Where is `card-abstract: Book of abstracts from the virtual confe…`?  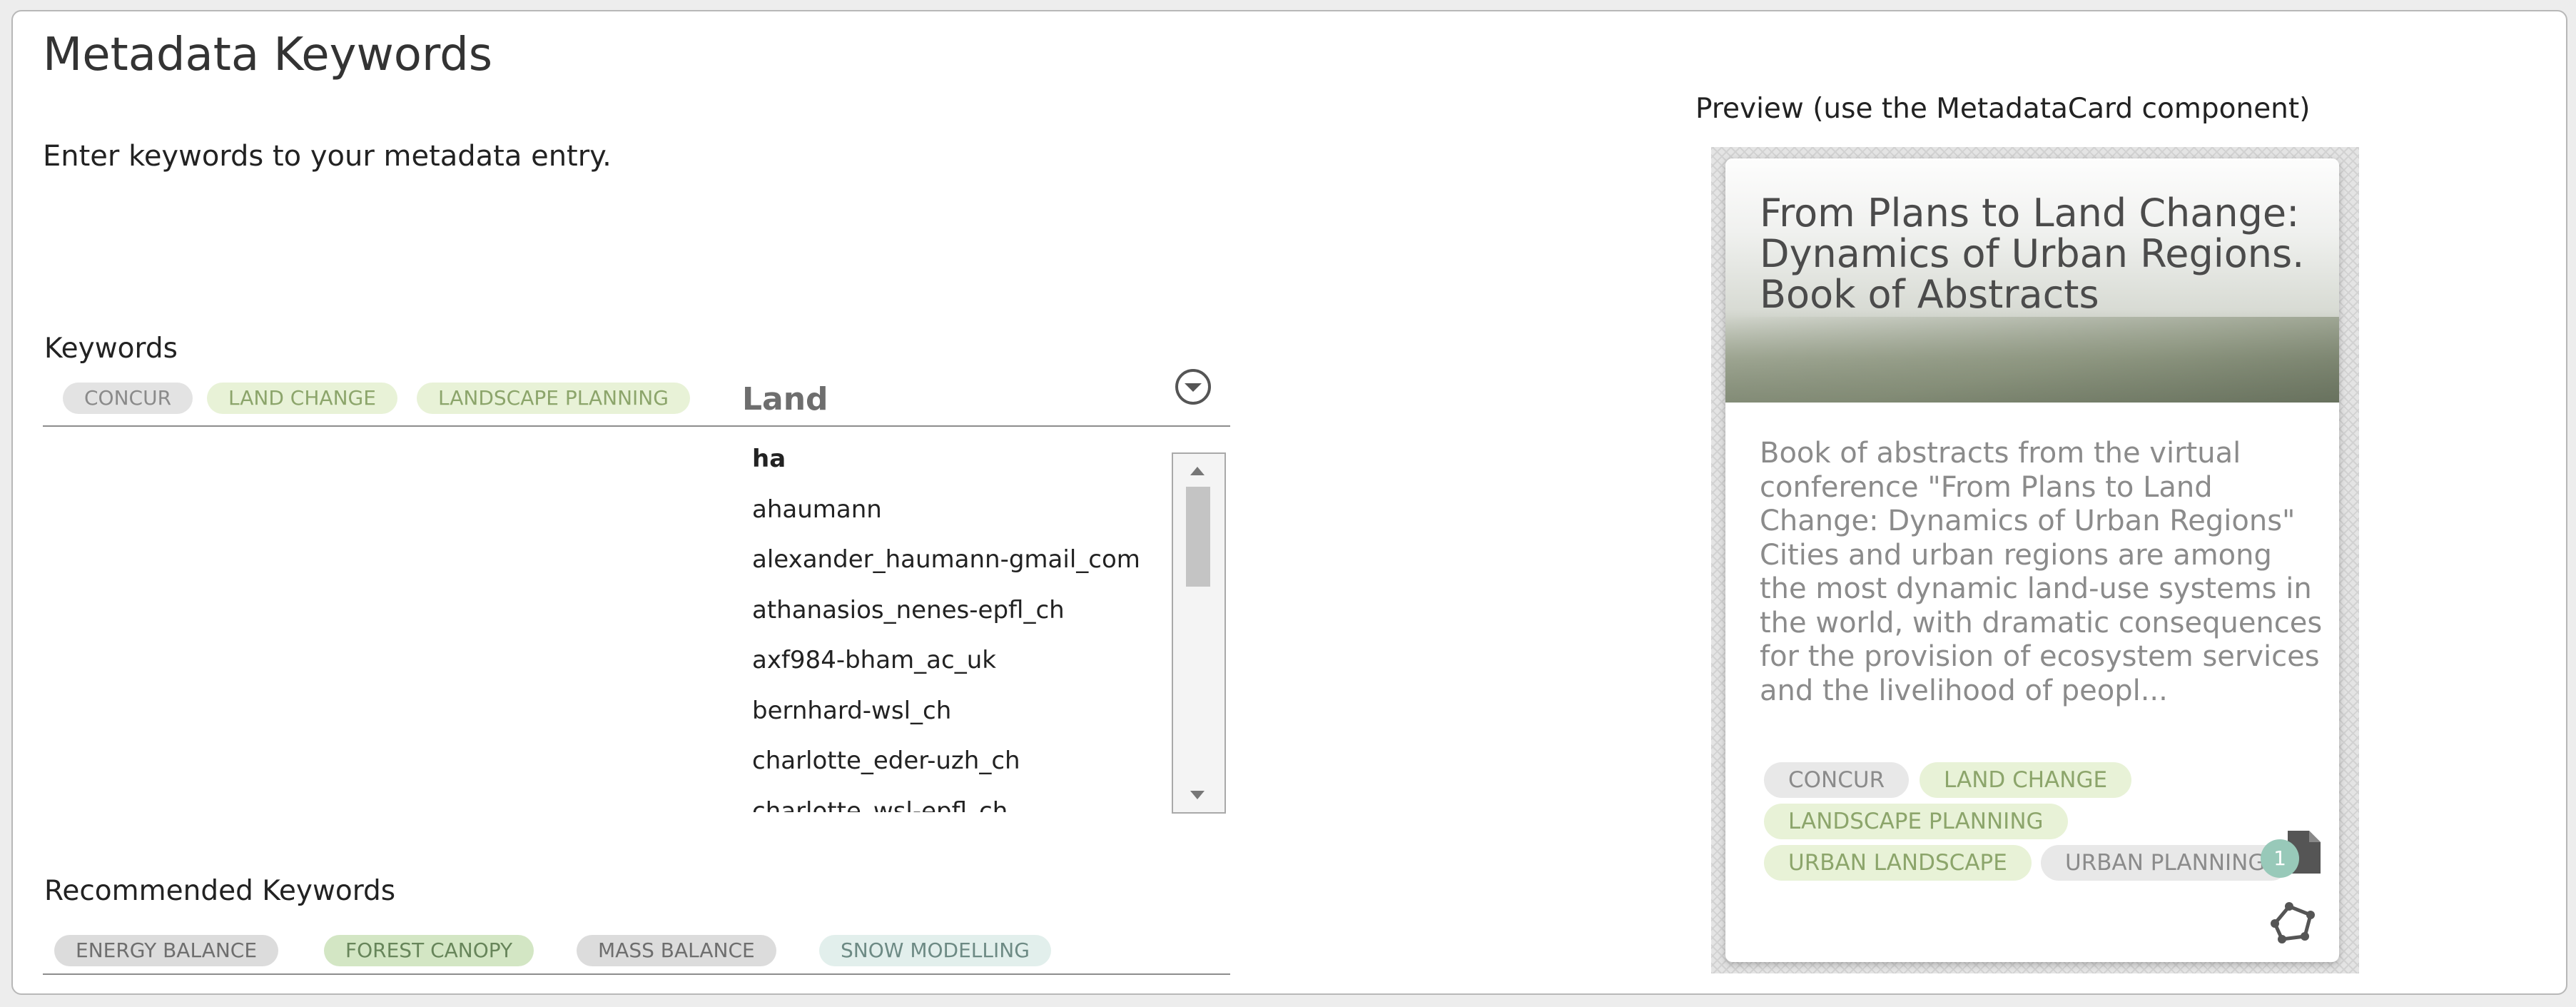 card-abstract: Book of abstracts from the virtual confe… is located at coordinates (2041, 572).